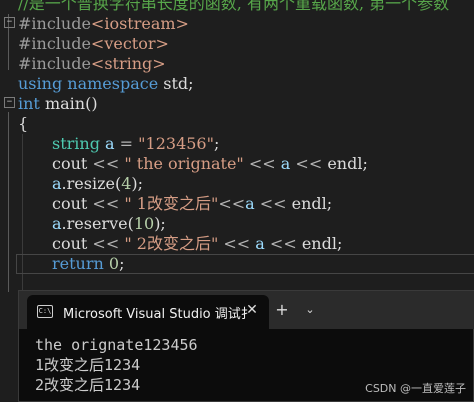  What do you see at coordinates (176, 143) in the screenshot?
I see `string-literal: "123456"` at bounding box center [176, 143].